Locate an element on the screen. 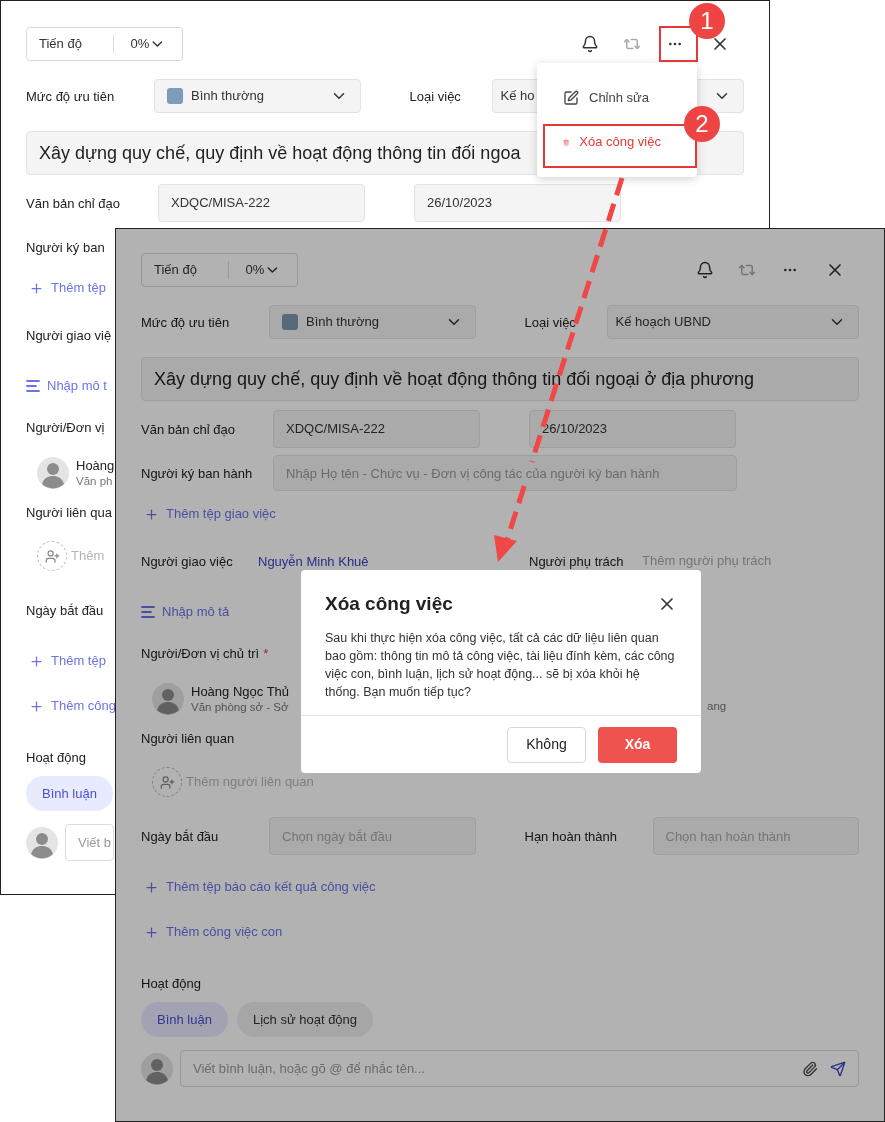 The image size is (885, 1122). person-name: Hoàng Ngọc Thủ is located at coordinates (240, 691).